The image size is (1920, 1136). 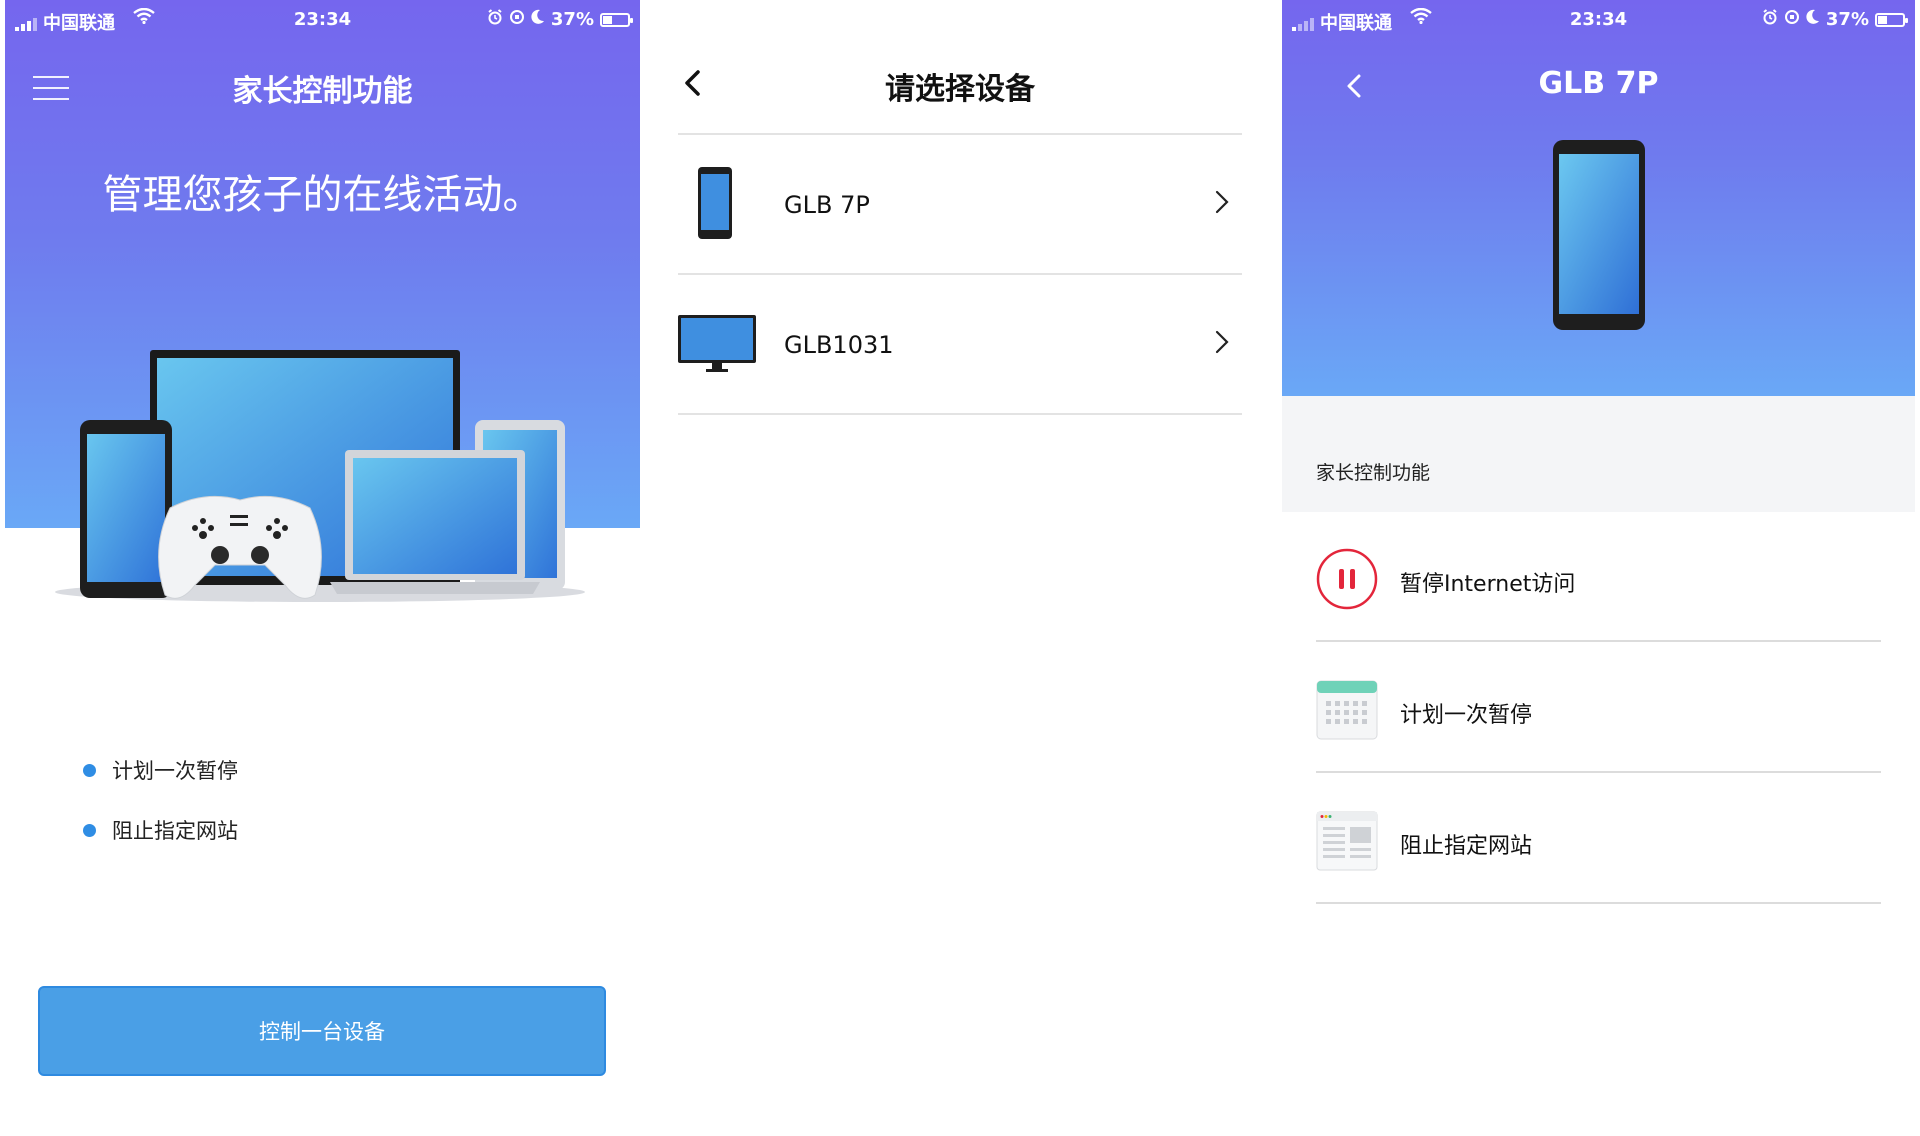 What do you see at coordinates (960, 344) in the screenshot?
I see `device-row-glb1031: GLB1031` at bounding box center [960, 344].